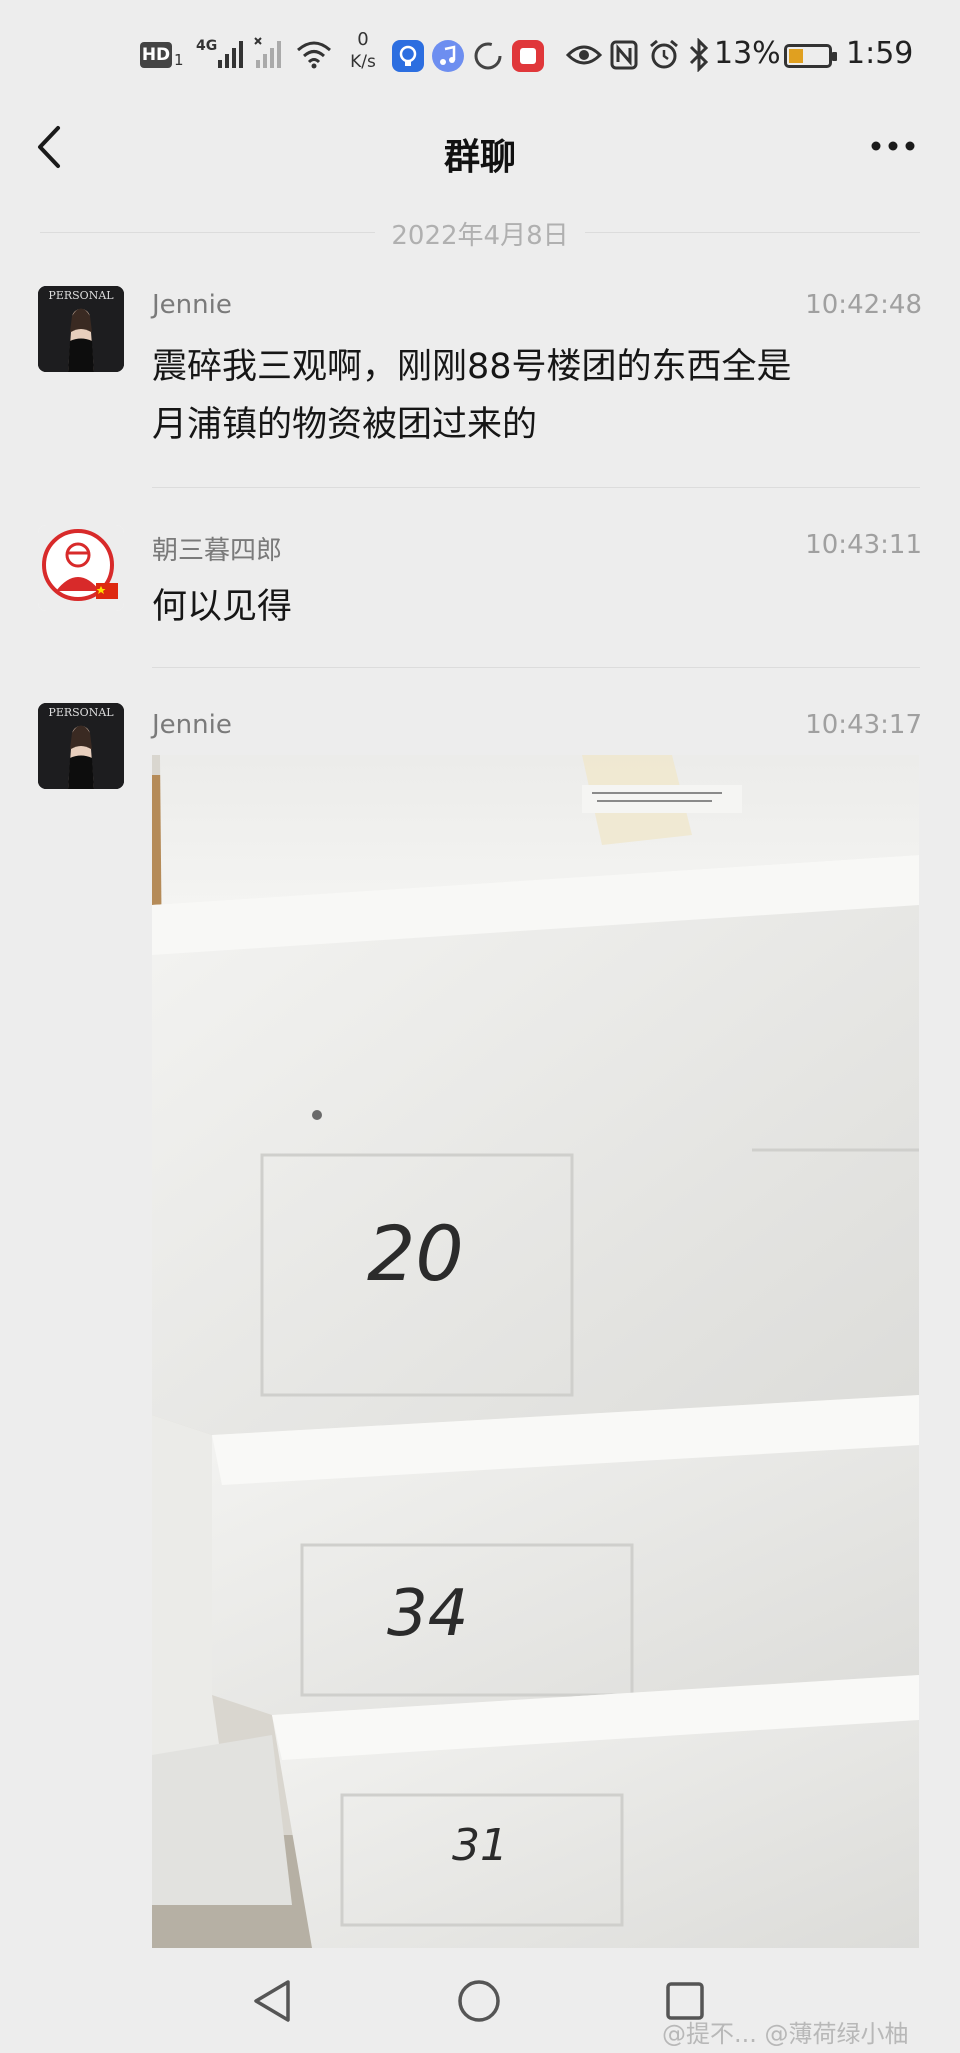 The image size is (960, 2053). What do you see at coordinates (222, 607) in the screenshot?
I see `message-text: 何以见得` at bounding box center [222, 607].